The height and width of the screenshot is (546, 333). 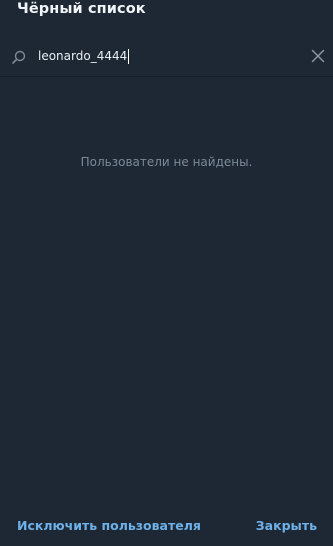 What do you see at coordinates (19, 57) in the screenshot?
I see `search-icon` at bounding box center [19, 57].